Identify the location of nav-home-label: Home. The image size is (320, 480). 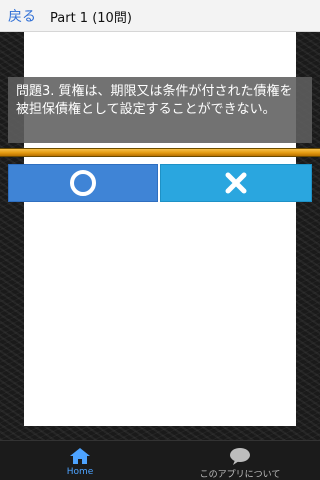
(80, 472).